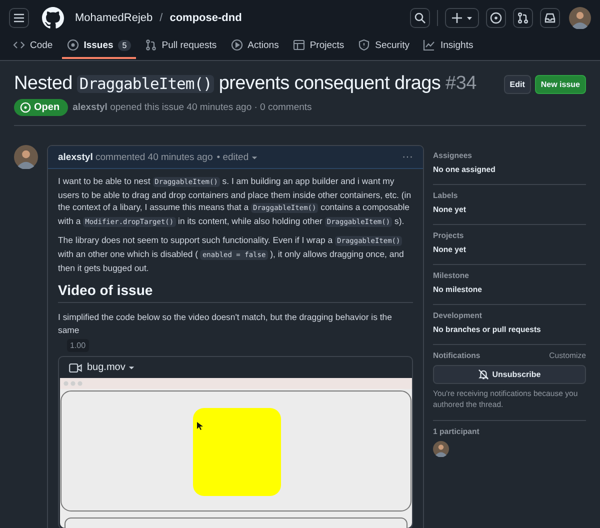  What do you see at coordinates (580, 18) in the screenshot?
I see `user-avatar-icon` at bounding box center [580, 18].